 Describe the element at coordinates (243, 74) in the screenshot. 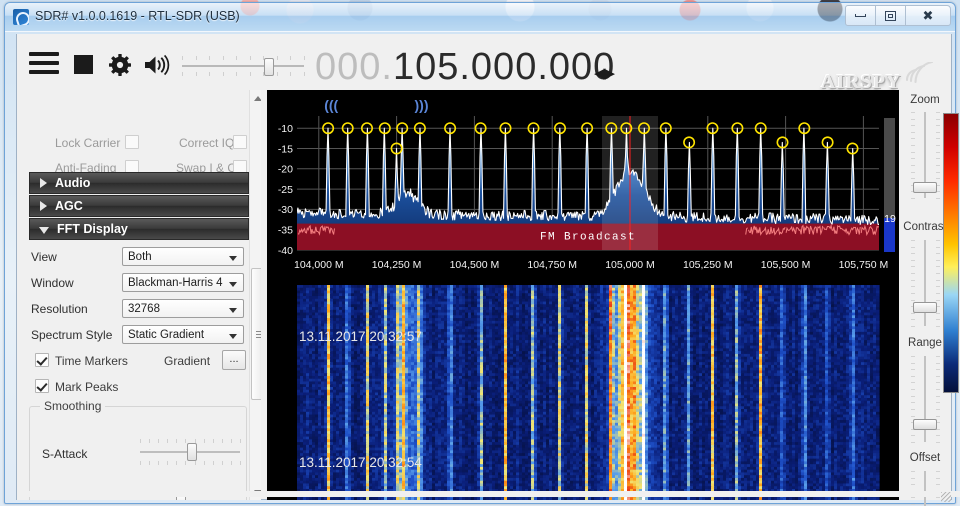

I see `volume-ticks-bottom` at that location.